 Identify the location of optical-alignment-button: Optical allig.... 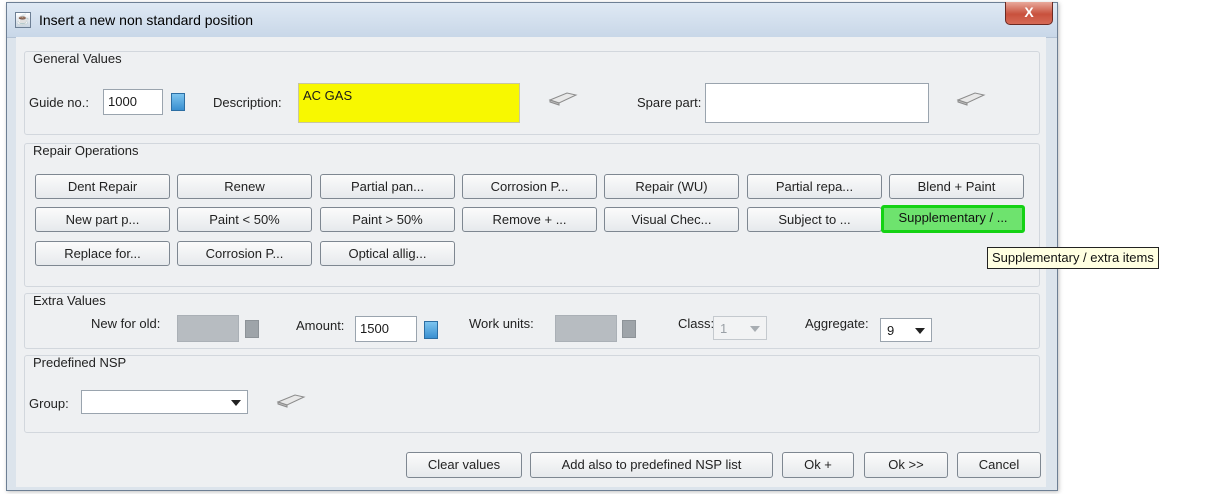
(387, 253).